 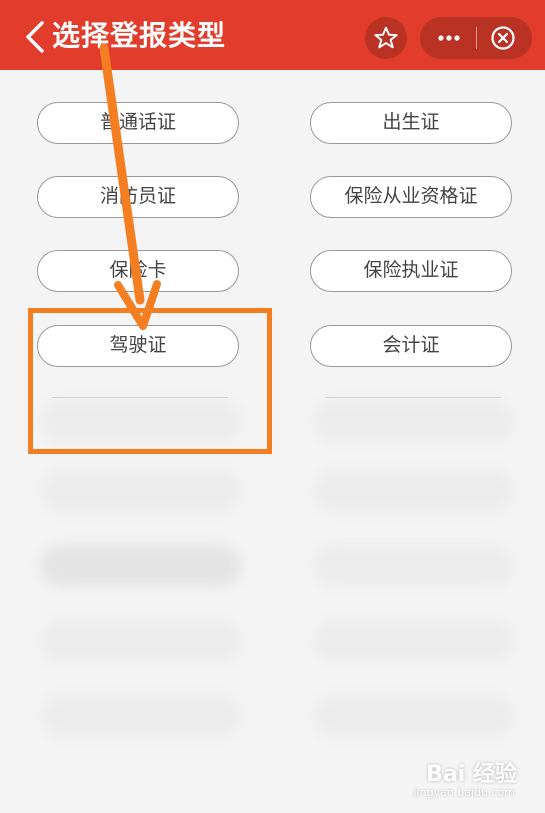 What do you see at coordinates (411, 123) in the screenshot?
I see `option-birth-cert: 出生证` at bounding box center [411, 123].